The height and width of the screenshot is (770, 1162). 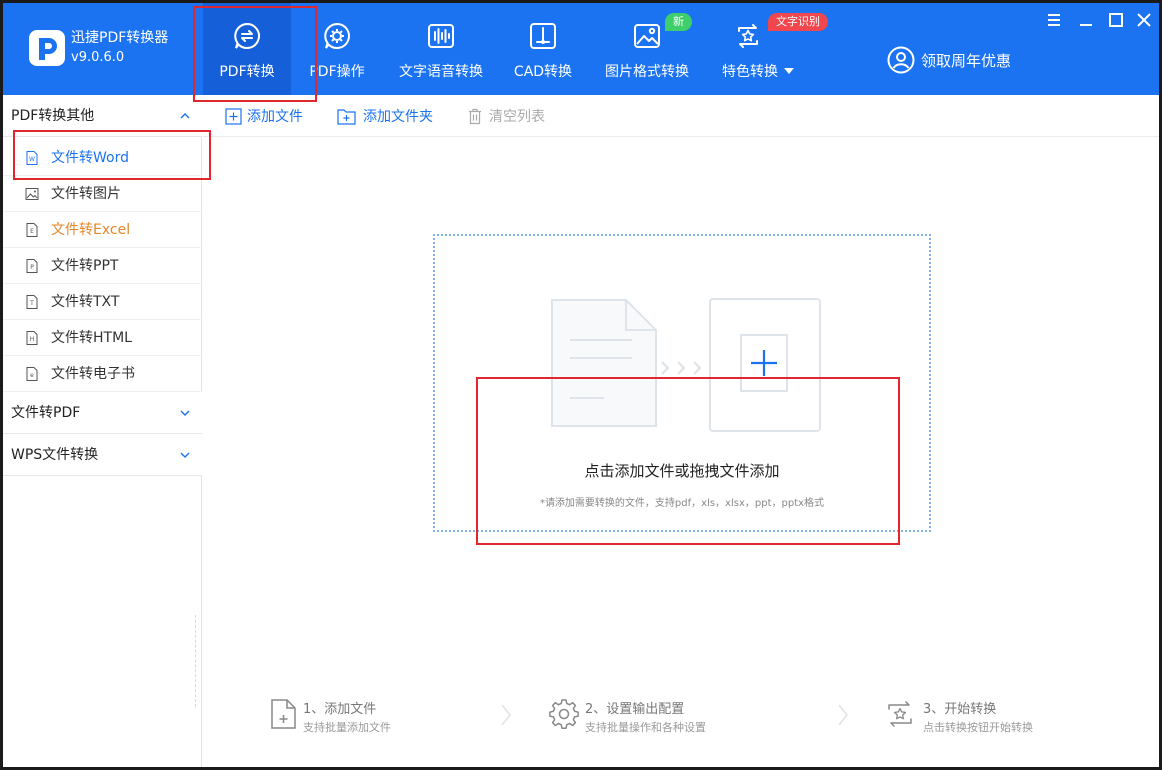 What do you see at coordinates (441, 36) in the screenshot?
I see `audio-wave-icon` at bounding box center [441, 36].